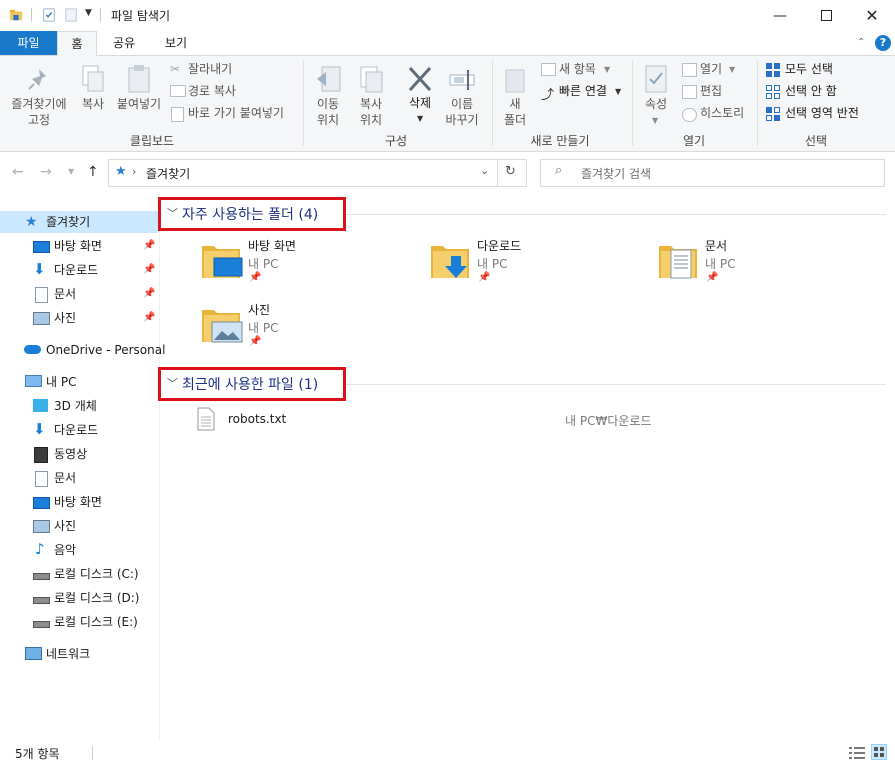 Image resolution: width=895 pixels, height=766 pixels. Describe the element at coordinates (420, 79) in the screenshot. I see `delete-icon` at that location.